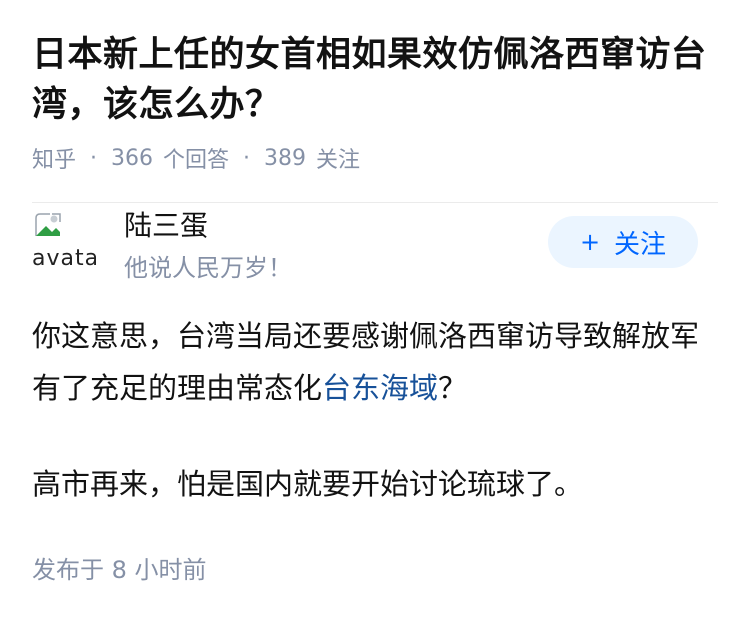 The image size is (750, 622). What do you see at coordinates (380, 388) in the screenshot?
I see `topic-link: 台东海域` at bounding box center [380, 388].